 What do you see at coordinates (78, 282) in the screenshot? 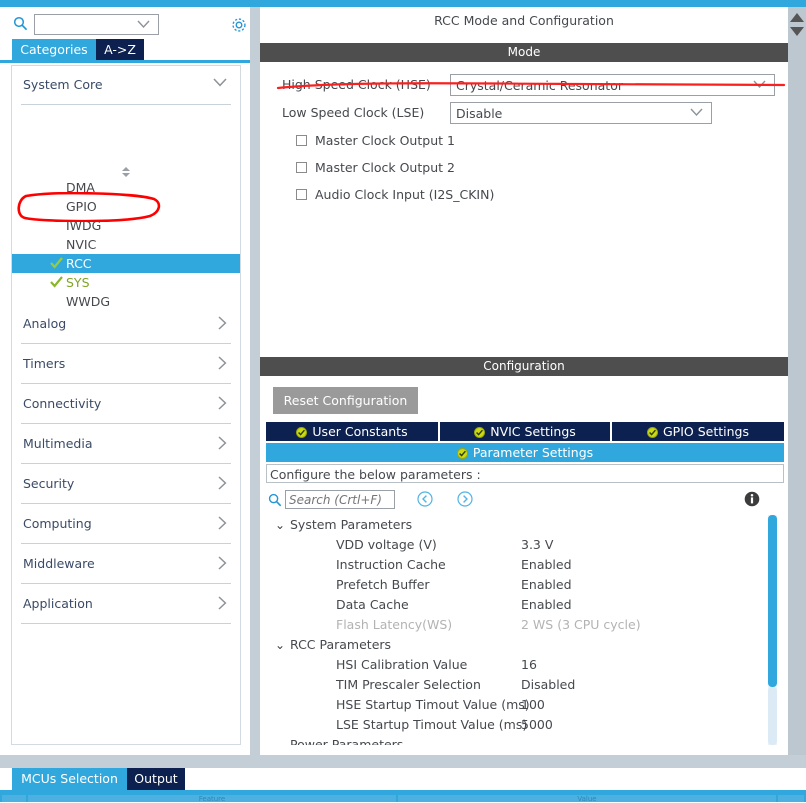
I see `module-label: SYS` at bounding box center [78, 282].